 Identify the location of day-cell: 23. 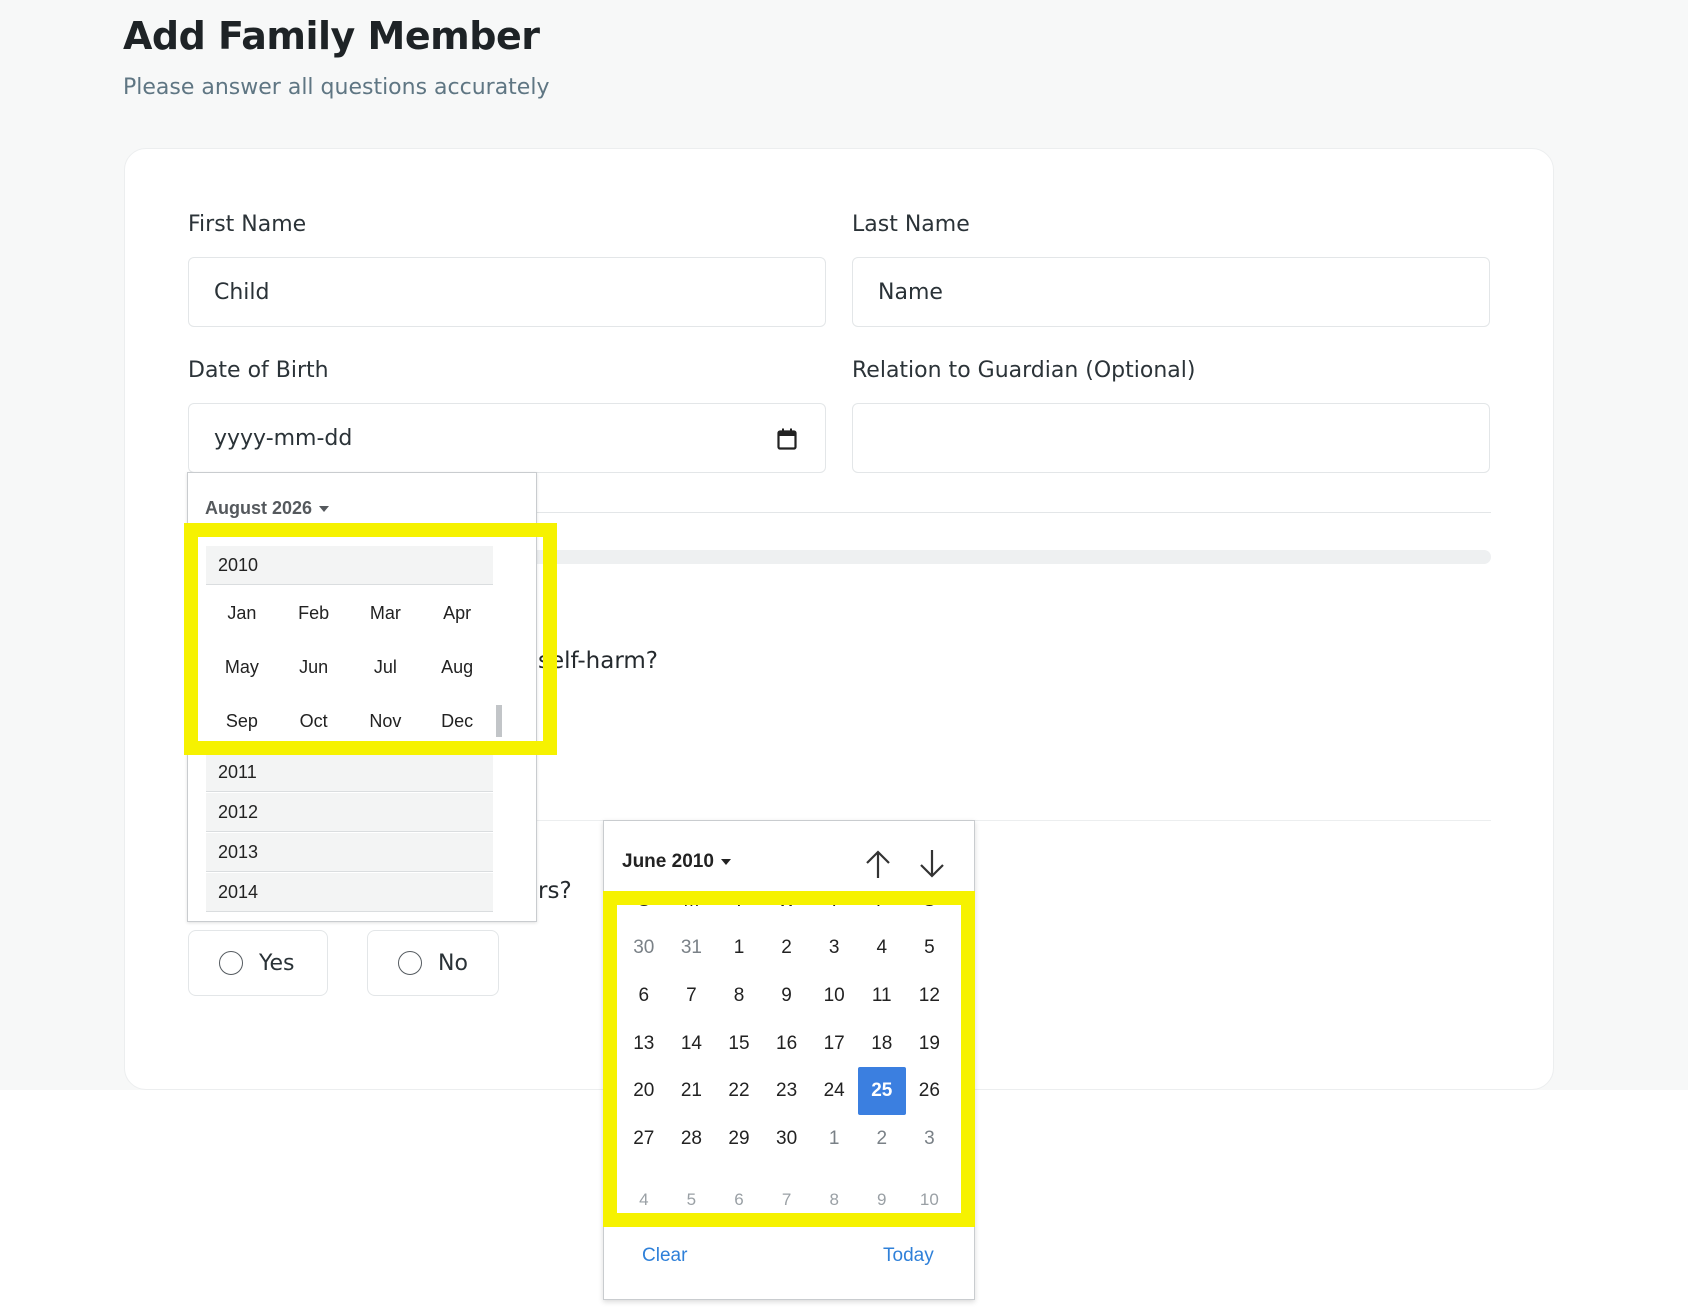
(787, 1091).